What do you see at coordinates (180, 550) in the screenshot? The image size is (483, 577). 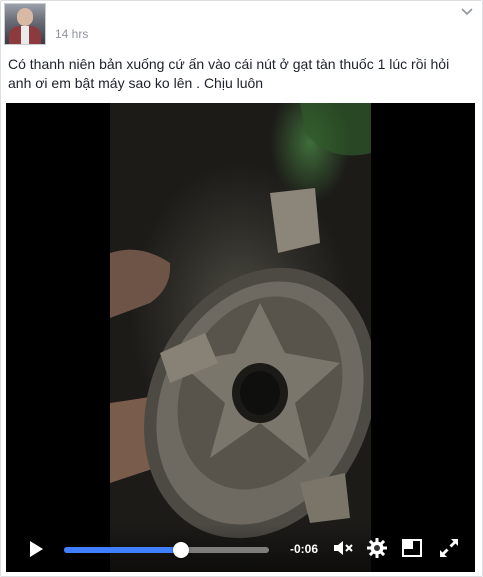 I see `progress-handle` at bounding box center [180, 550].